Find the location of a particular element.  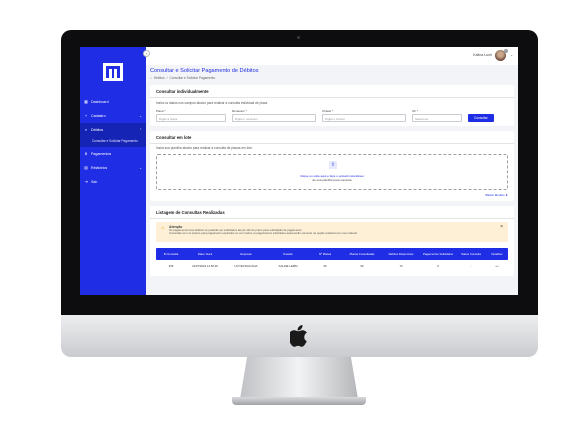

sidebar-item-dashboard: ▦ Dashboard is located at coordinates (113, 102).